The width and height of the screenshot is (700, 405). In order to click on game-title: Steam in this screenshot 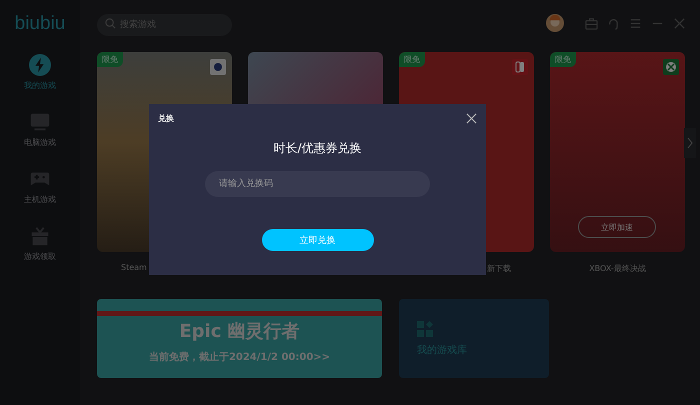, I will do `click(134, 267)`.